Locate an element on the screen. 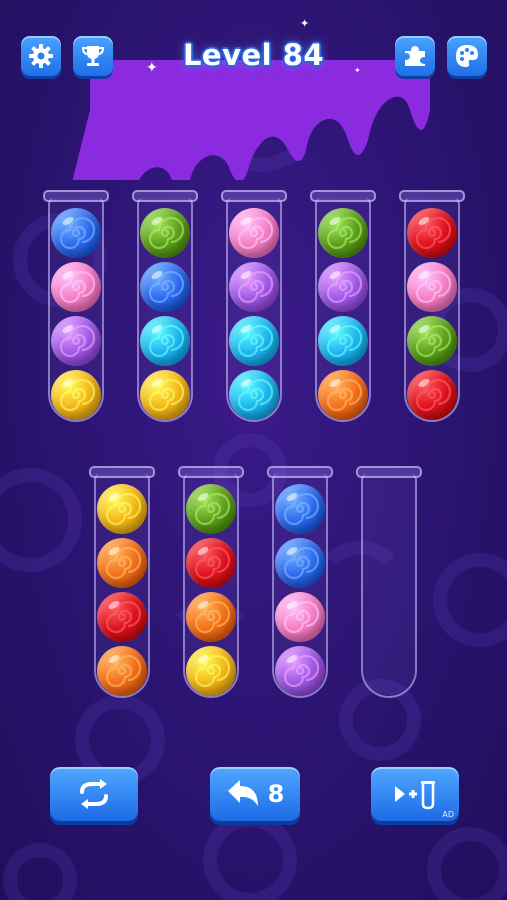  sparkle-icon: ✦ is located at coordinates (305, 23).